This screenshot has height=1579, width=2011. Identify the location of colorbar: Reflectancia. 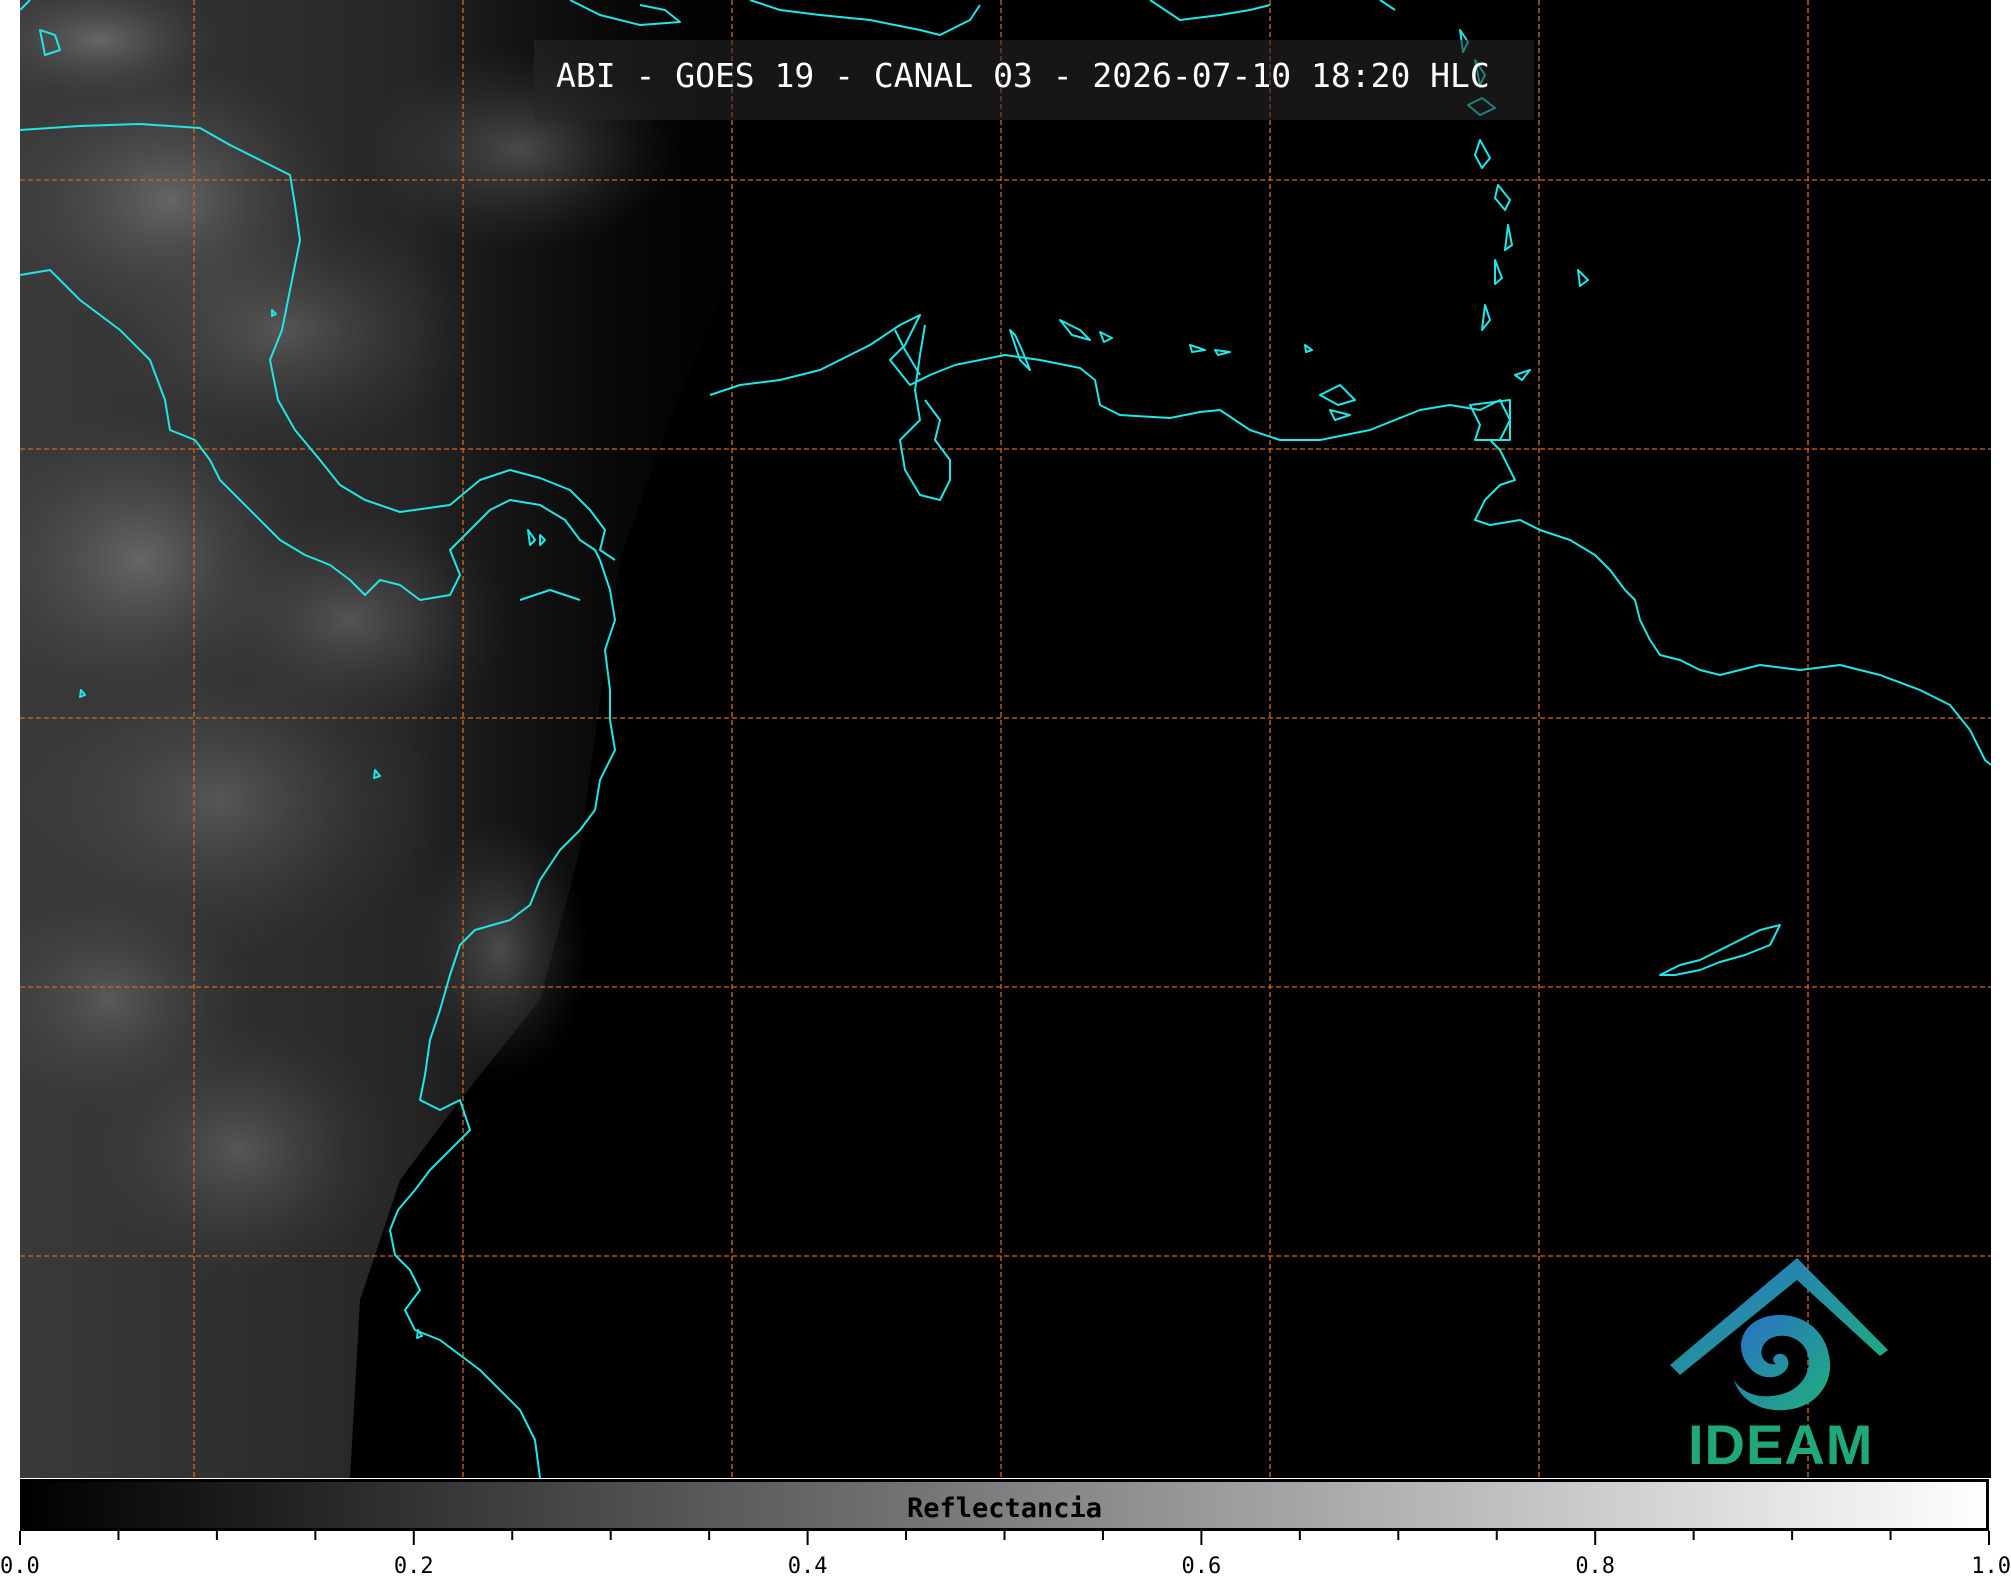
(1004, 1505).